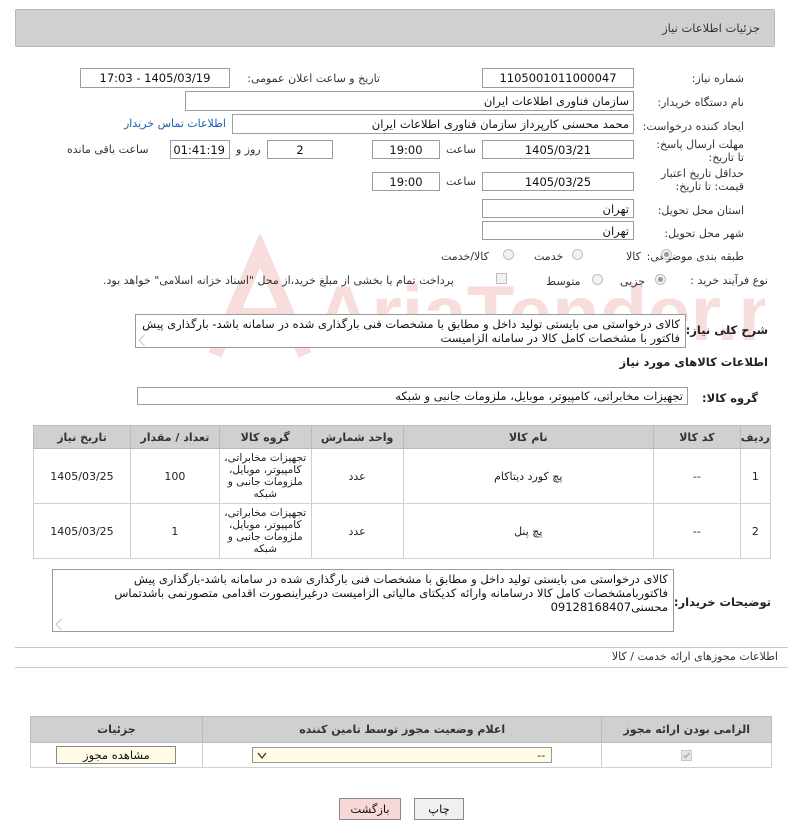 The width and height of the screenshot is (788, 835). I want to click on treasury-checkbox, so click(501, 278).